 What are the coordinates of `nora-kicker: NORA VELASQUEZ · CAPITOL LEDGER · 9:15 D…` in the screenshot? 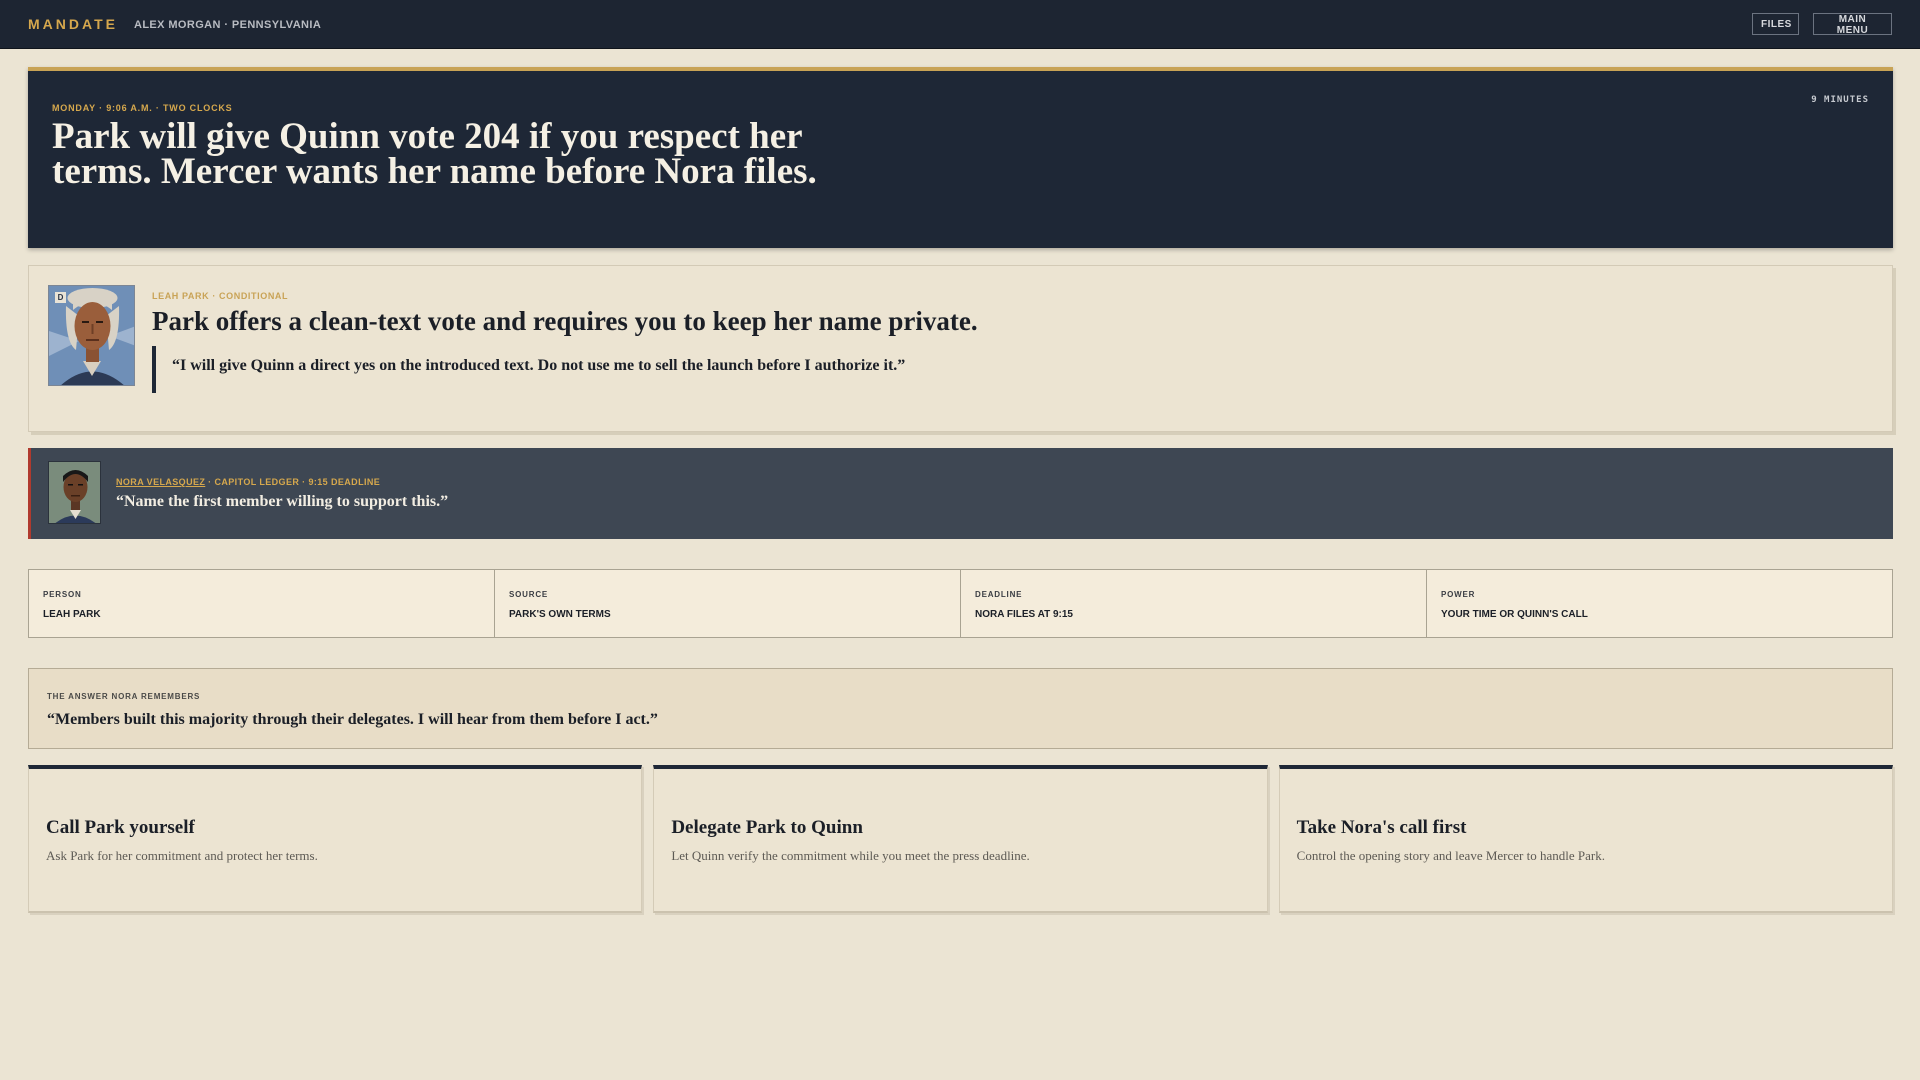 It's located at (248, 482).